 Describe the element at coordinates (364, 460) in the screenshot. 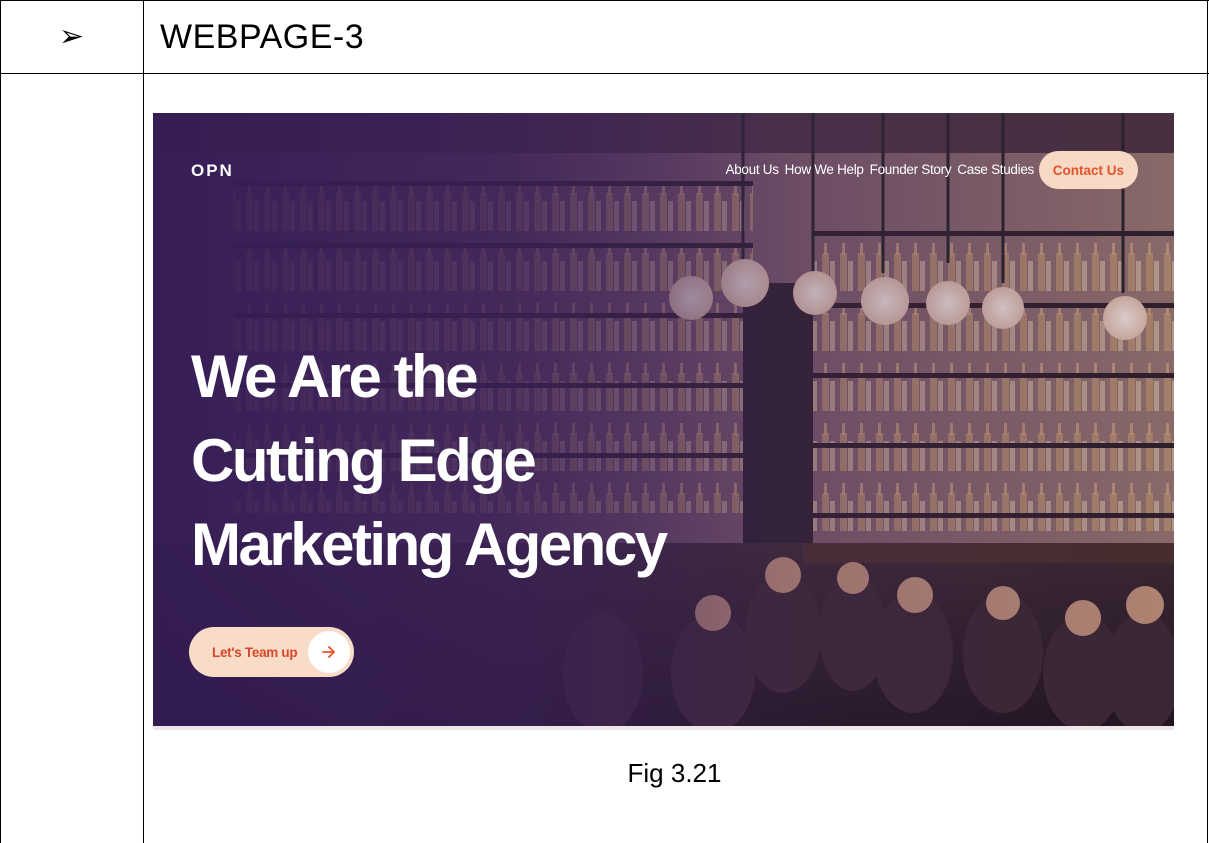

I see `hero-title-line-2: Cutting Edge` at that location.